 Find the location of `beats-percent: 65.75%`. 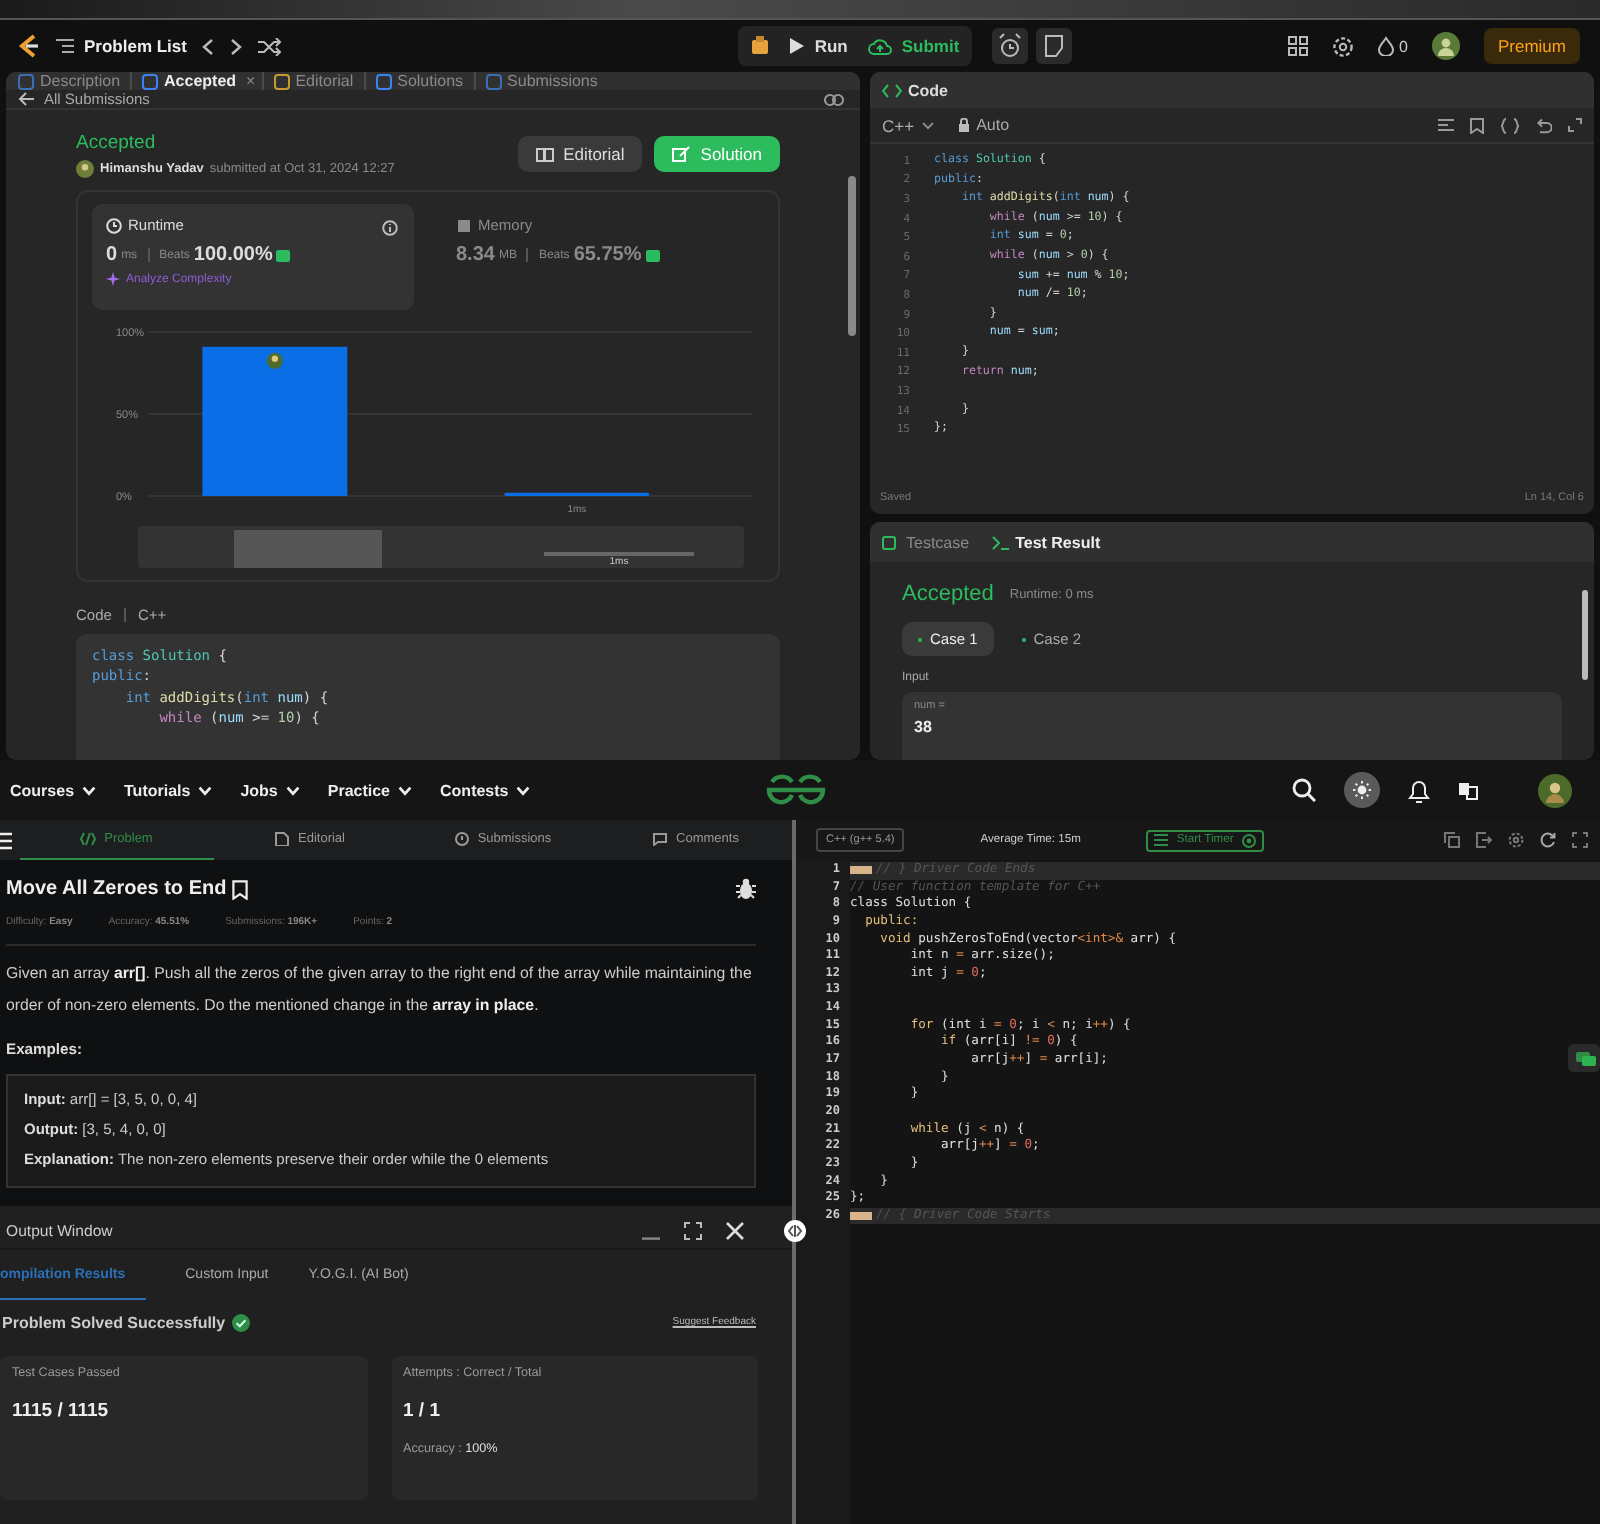

beats-percent: 65.75% is located at coordinates (607, 255).